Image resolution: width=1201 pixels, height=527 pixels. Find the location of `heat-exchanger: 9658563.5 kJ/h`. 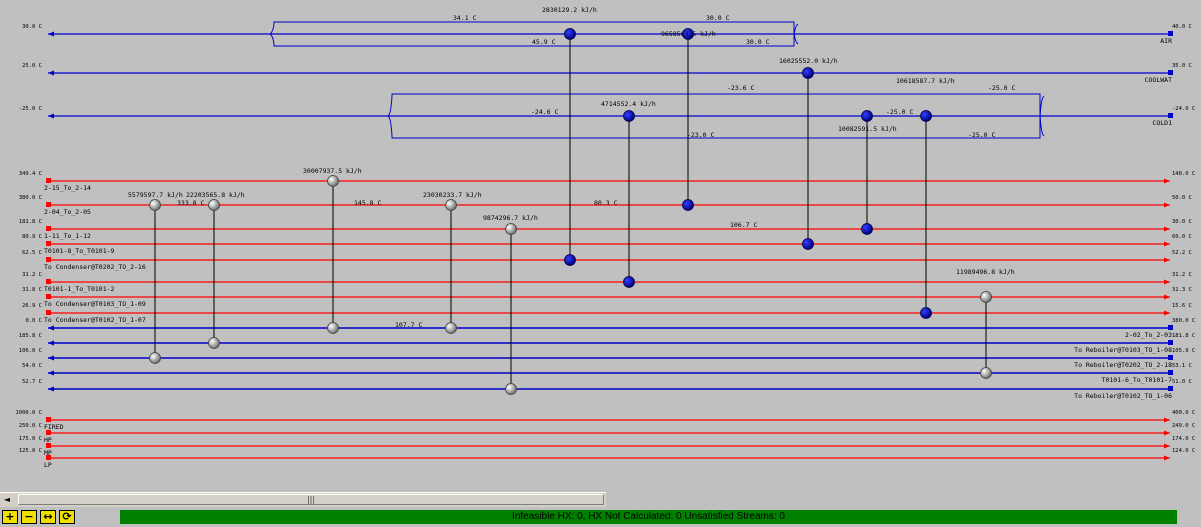

heat-exchanger: 9658563.5 kJ/h is located at coordinates (688, 119).